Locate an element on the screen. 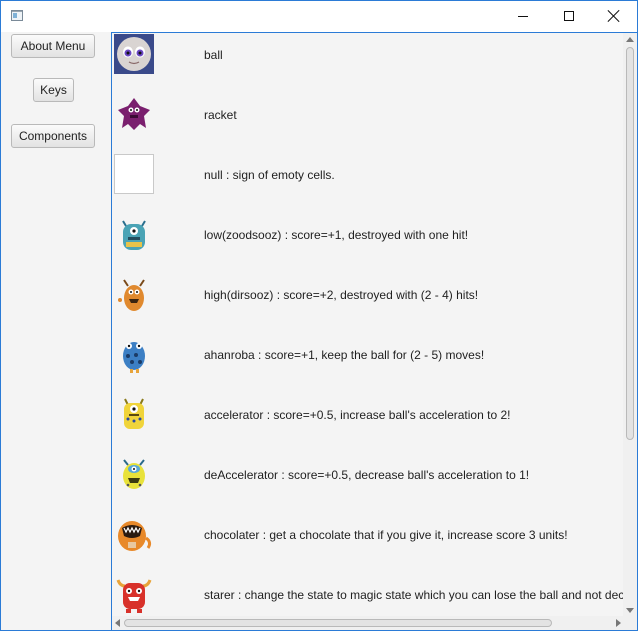 The width and height of the screenshot is (638, 631). minimize-button is located at coordinates (523, 16).